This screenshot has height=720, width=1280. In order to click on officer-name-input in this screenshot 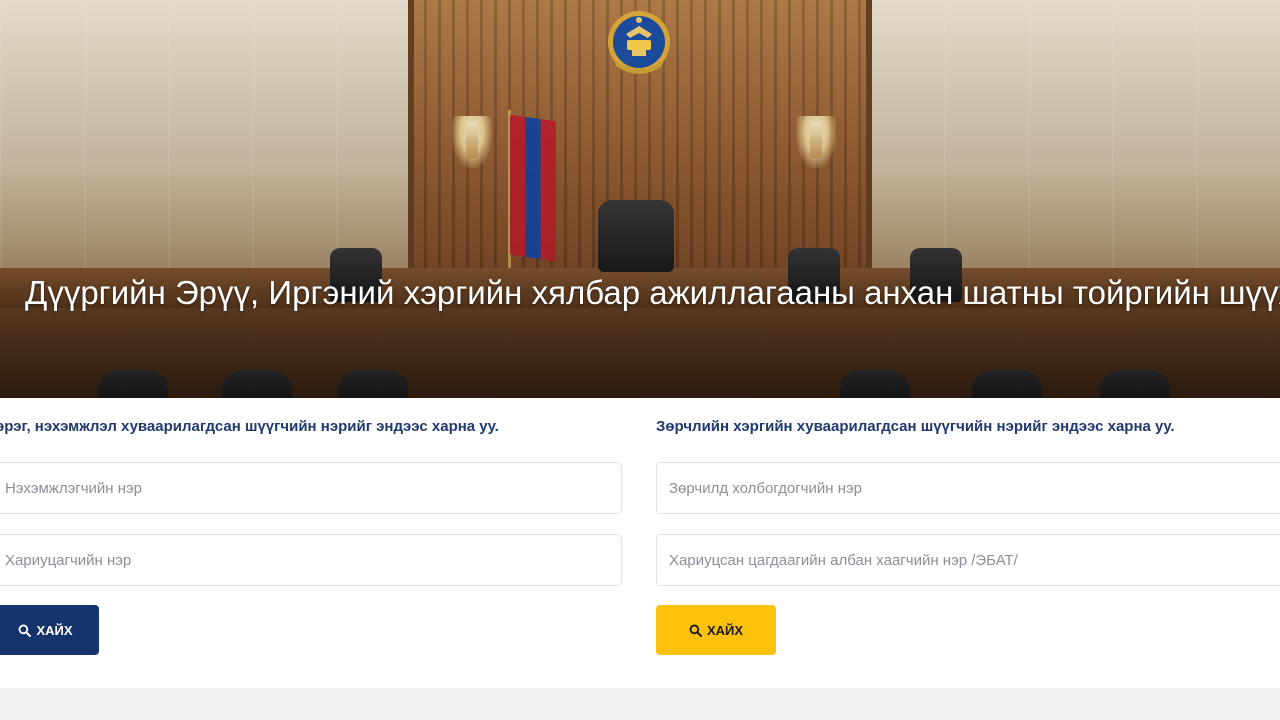, I will do `click(968, 560)`.